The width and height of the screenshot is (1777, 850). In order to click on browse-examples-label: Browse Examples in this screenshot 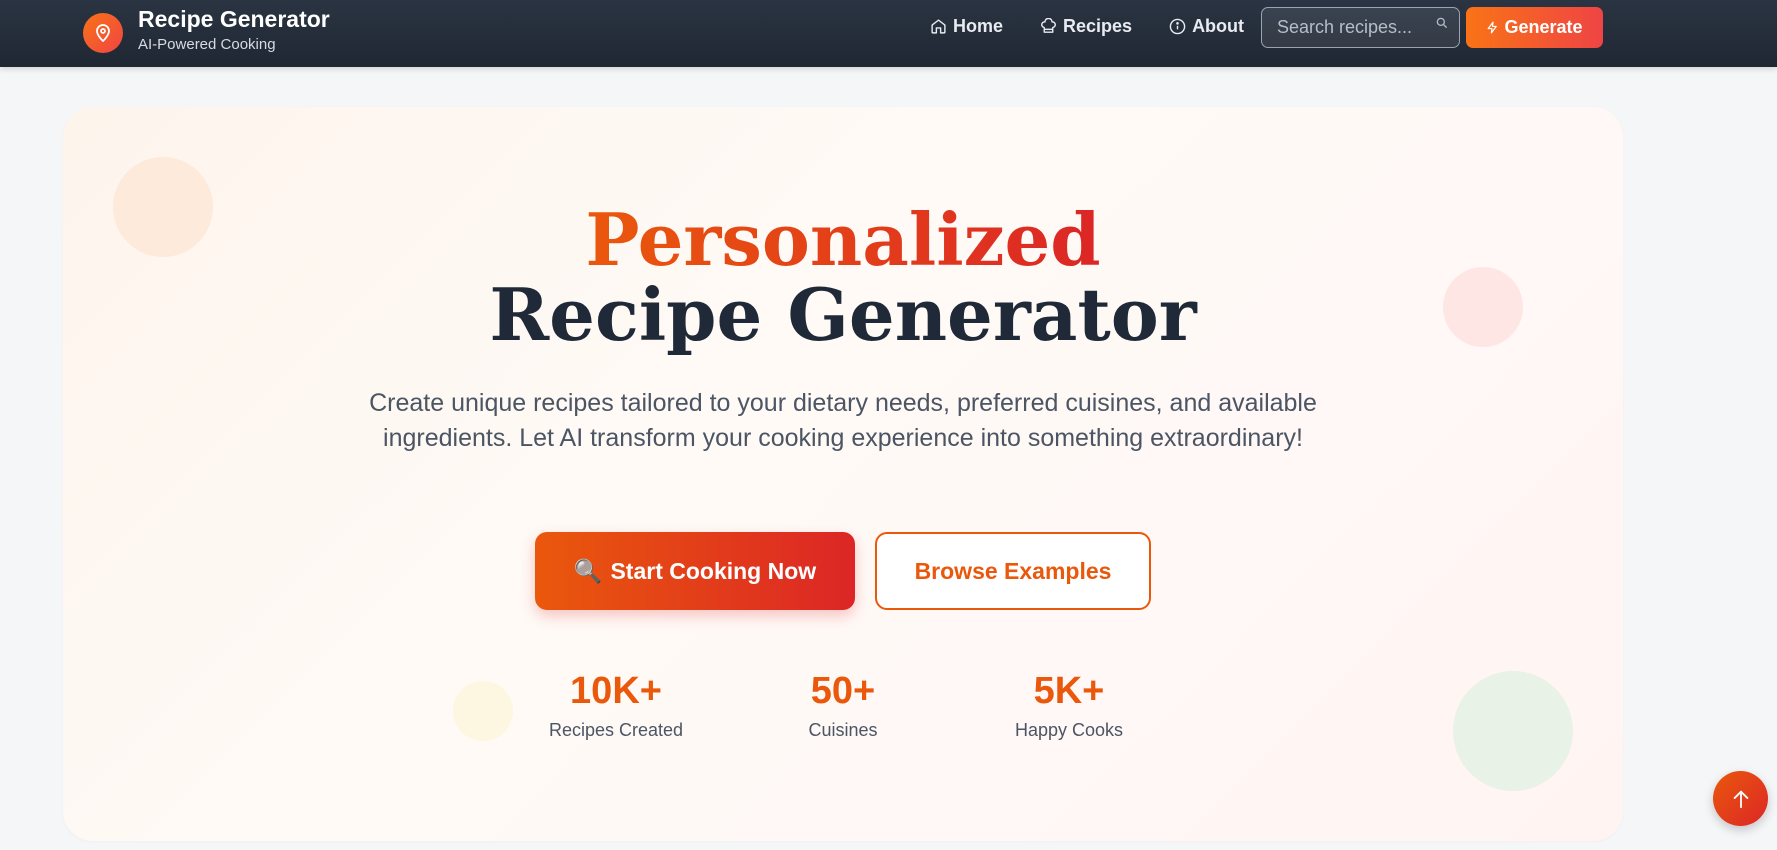, I will do `click(1013, 570)`.